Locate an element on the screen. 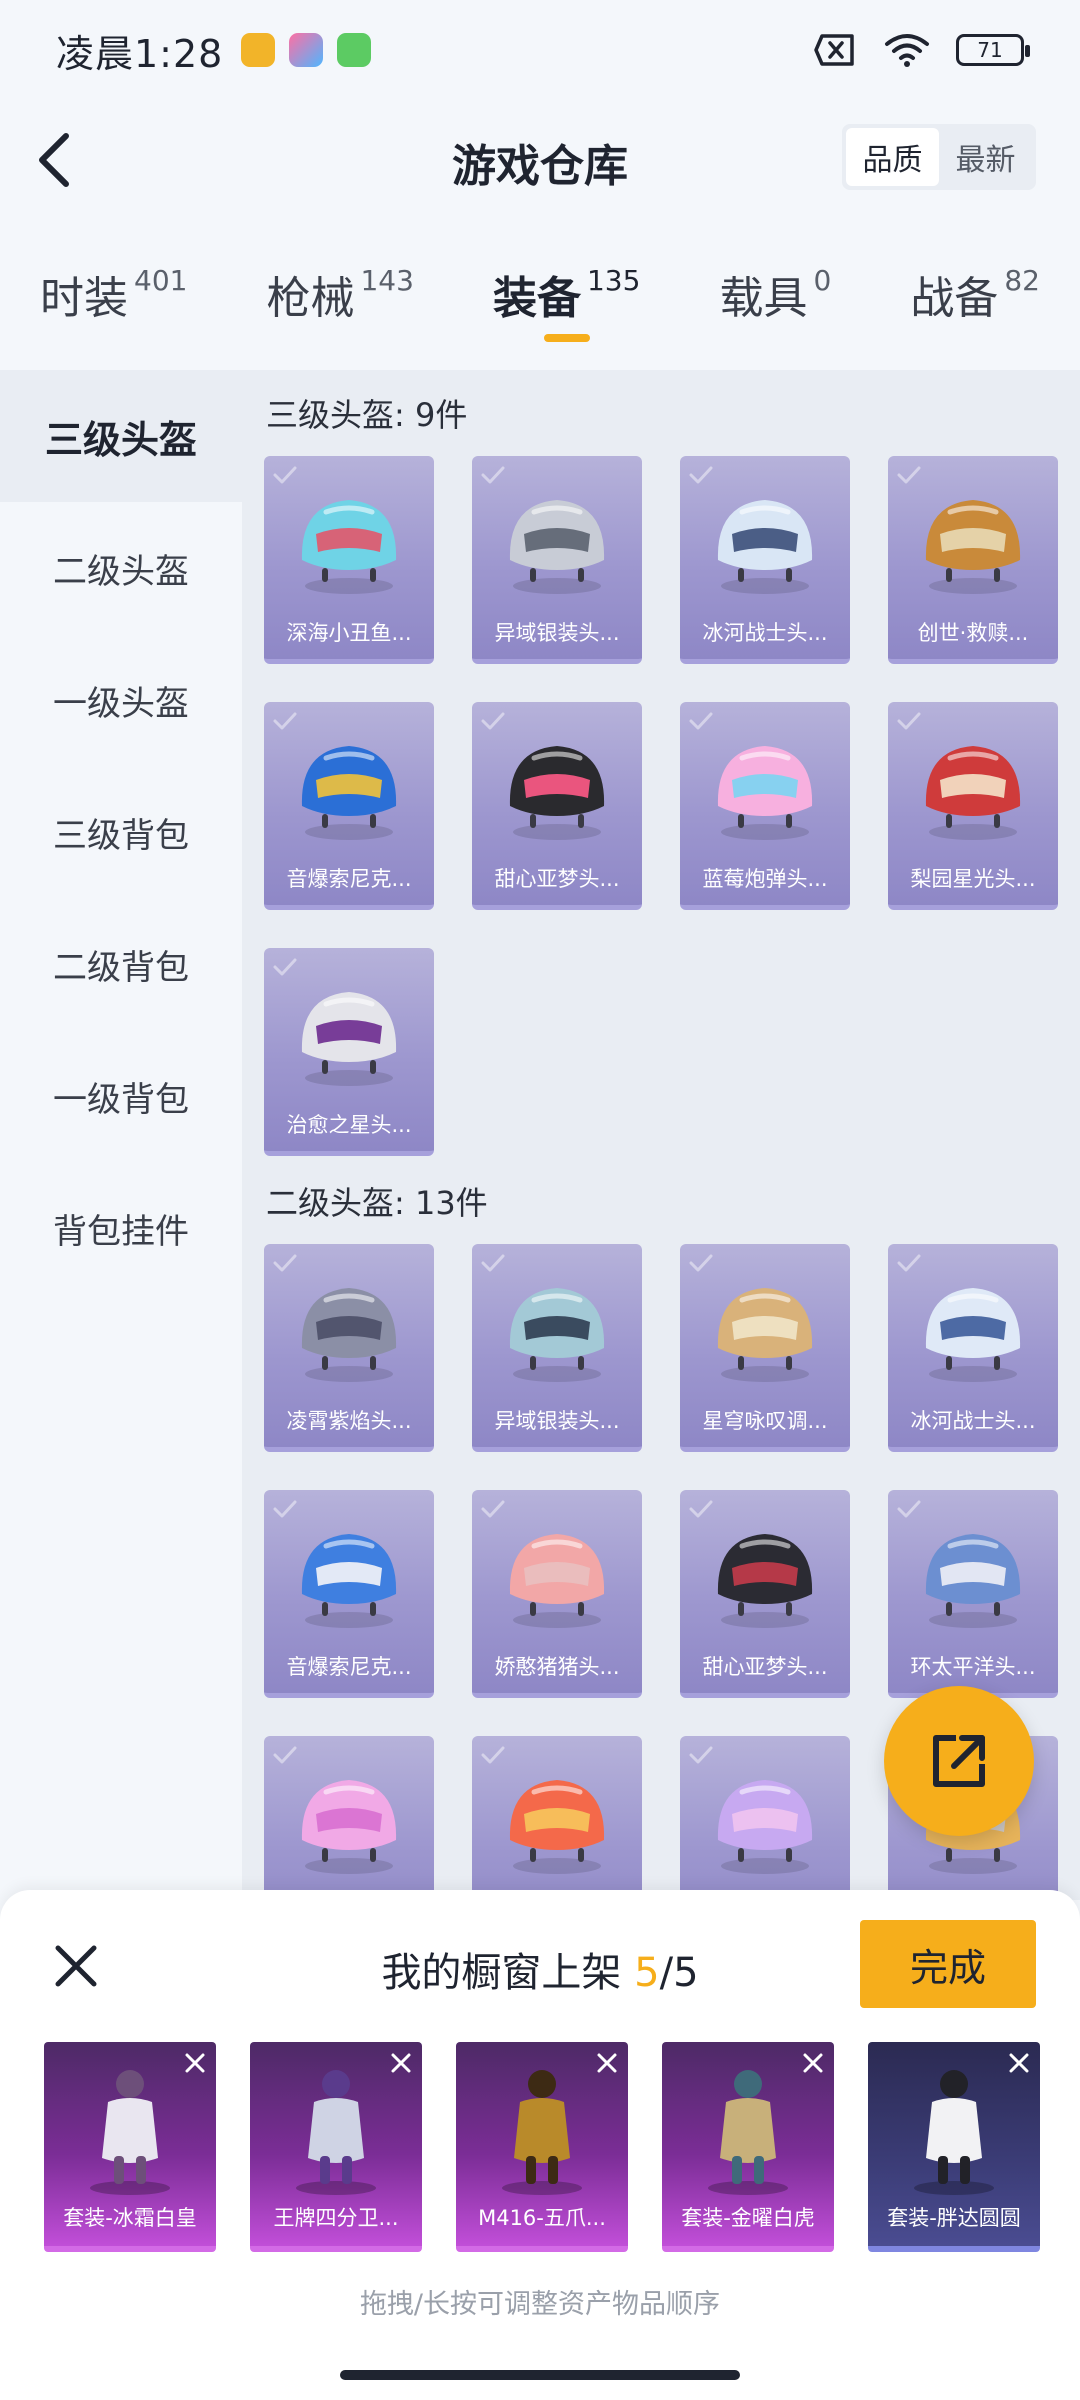 The width and height of the screenshot is (1080, 2400). home-indicator is located at coordinates (540, 2375).